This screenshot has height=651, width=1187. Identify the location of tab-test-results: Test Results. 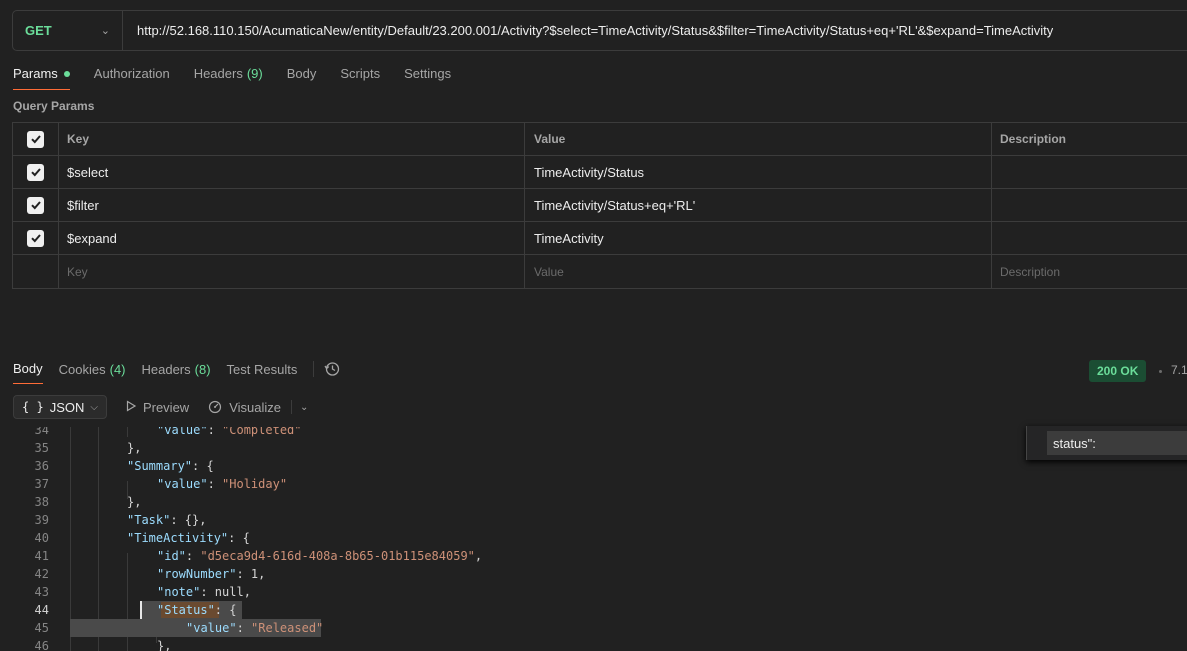
(262, 369).